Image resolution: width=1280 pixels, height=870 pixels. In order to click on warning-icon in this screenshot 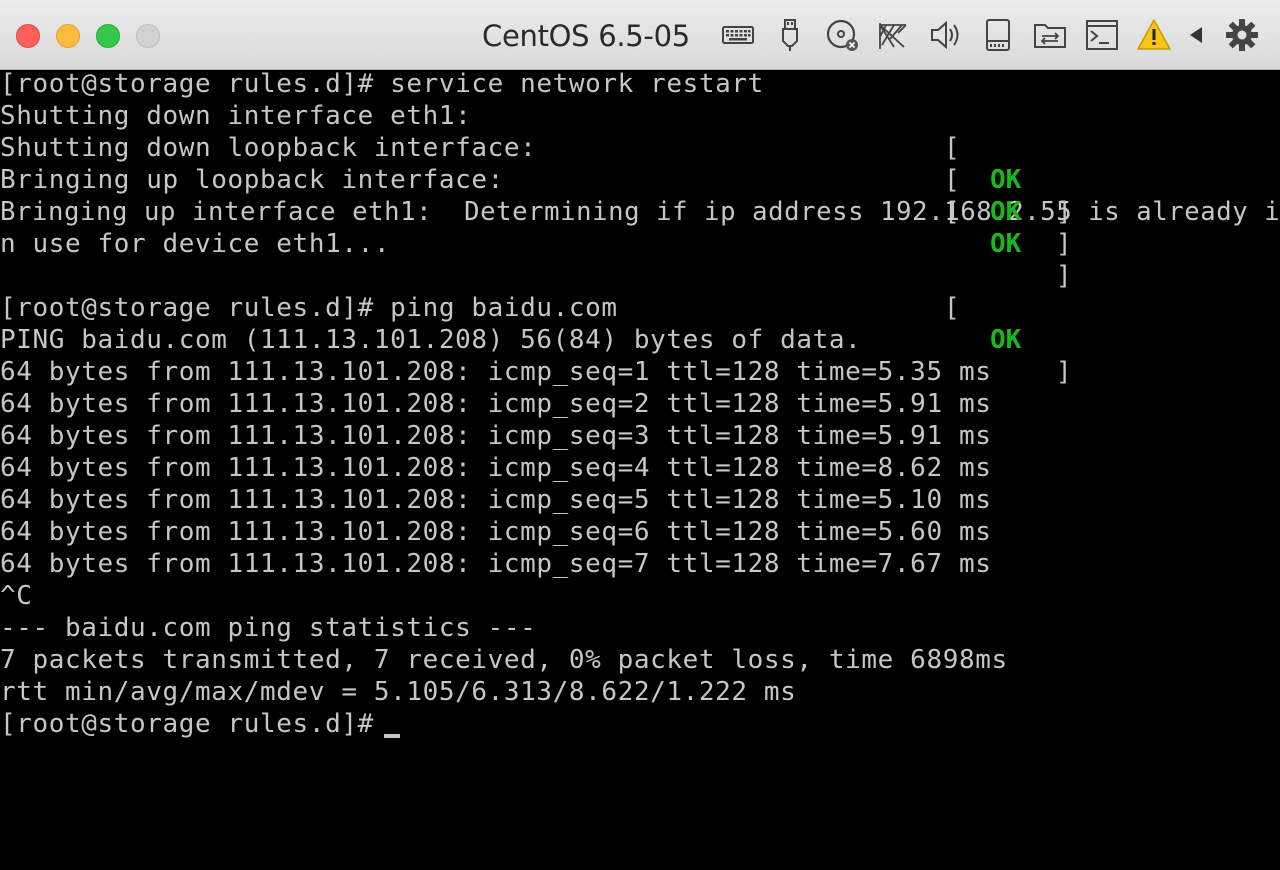, I will do `click(1154, 35)`.